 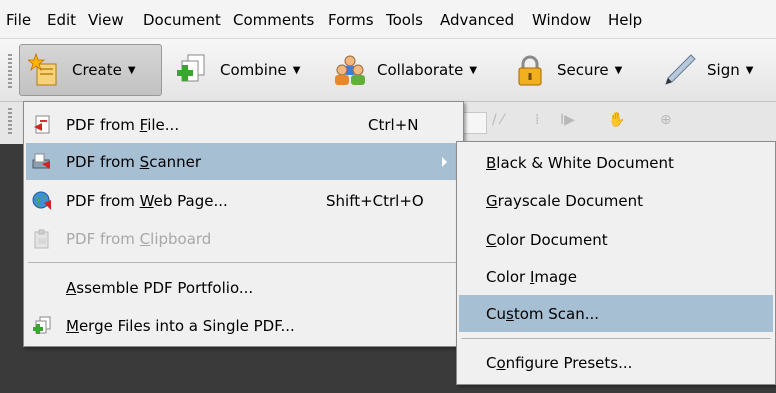 What do you see at coordinates (561, 20) in the screenshot?
I see `menu-window: Window` at bounding box center [561, 20].